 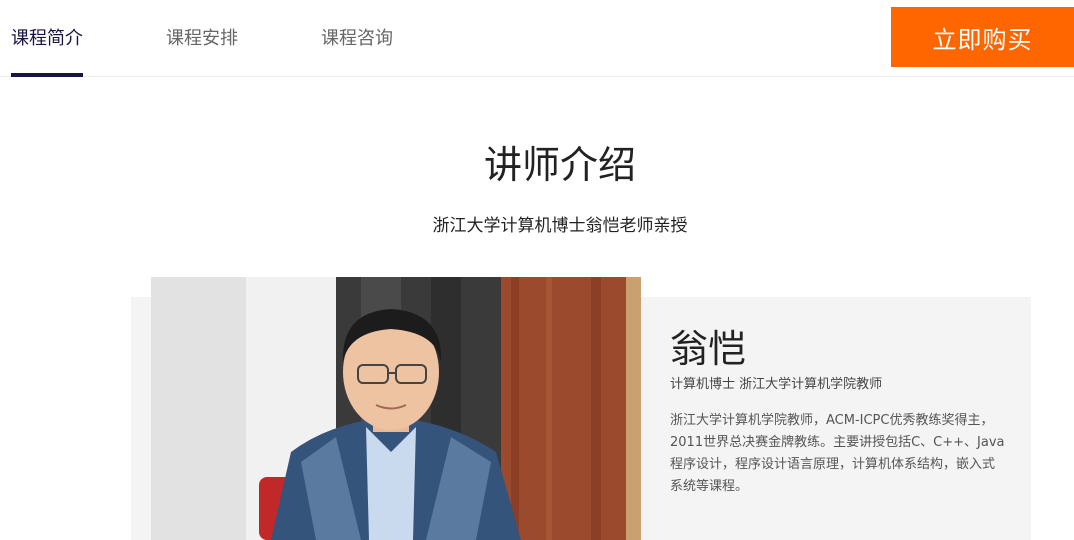 I want to click on tab-course-intro: 课程简介, so click(x=47, y=37).